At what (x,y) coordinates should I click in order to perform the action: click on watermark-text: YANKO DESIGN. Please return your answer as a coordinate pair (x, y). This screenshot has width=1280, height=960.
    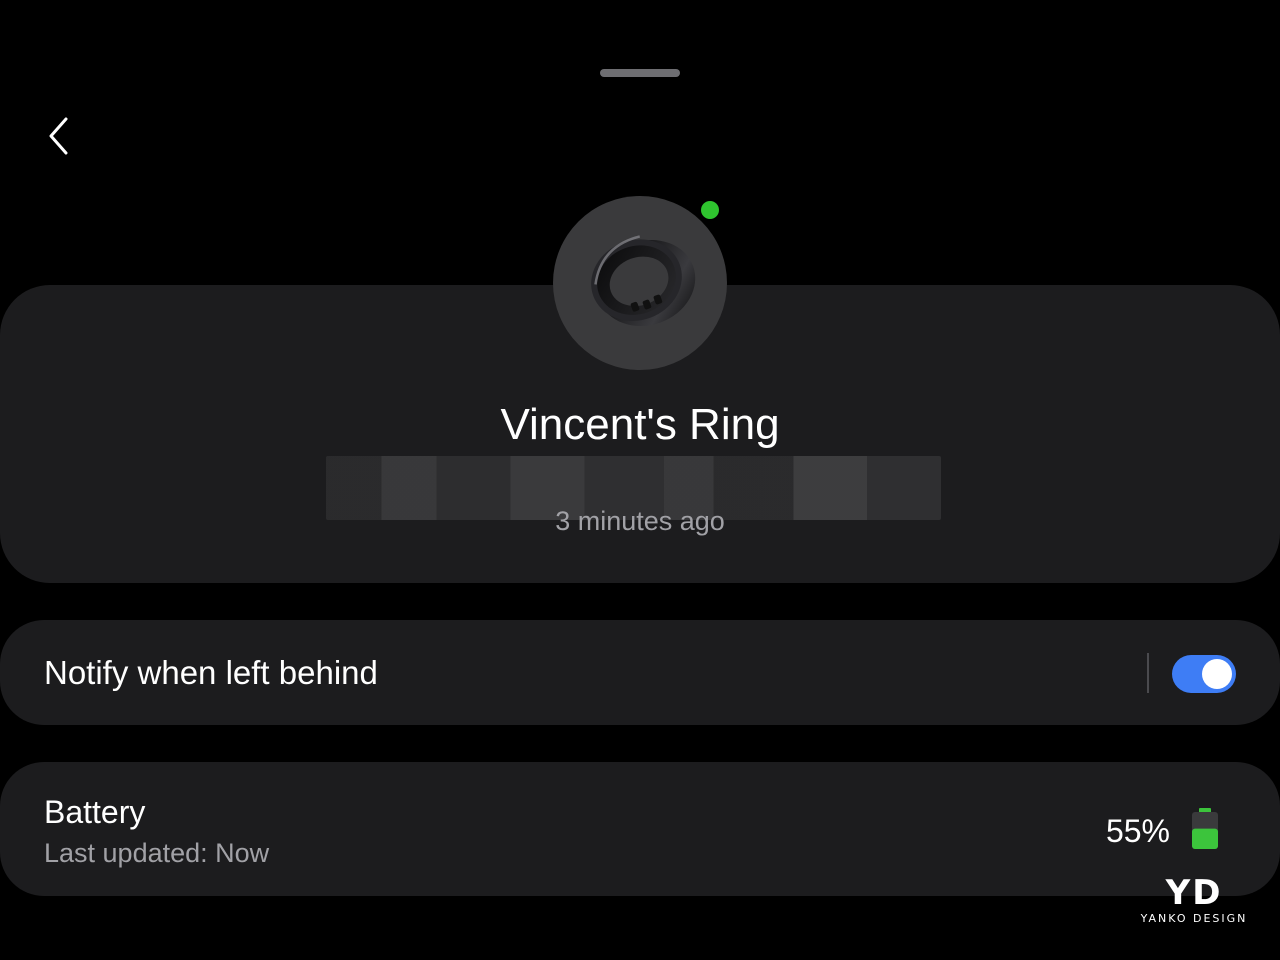
    Looking at the image, I should click on (1194, 918).